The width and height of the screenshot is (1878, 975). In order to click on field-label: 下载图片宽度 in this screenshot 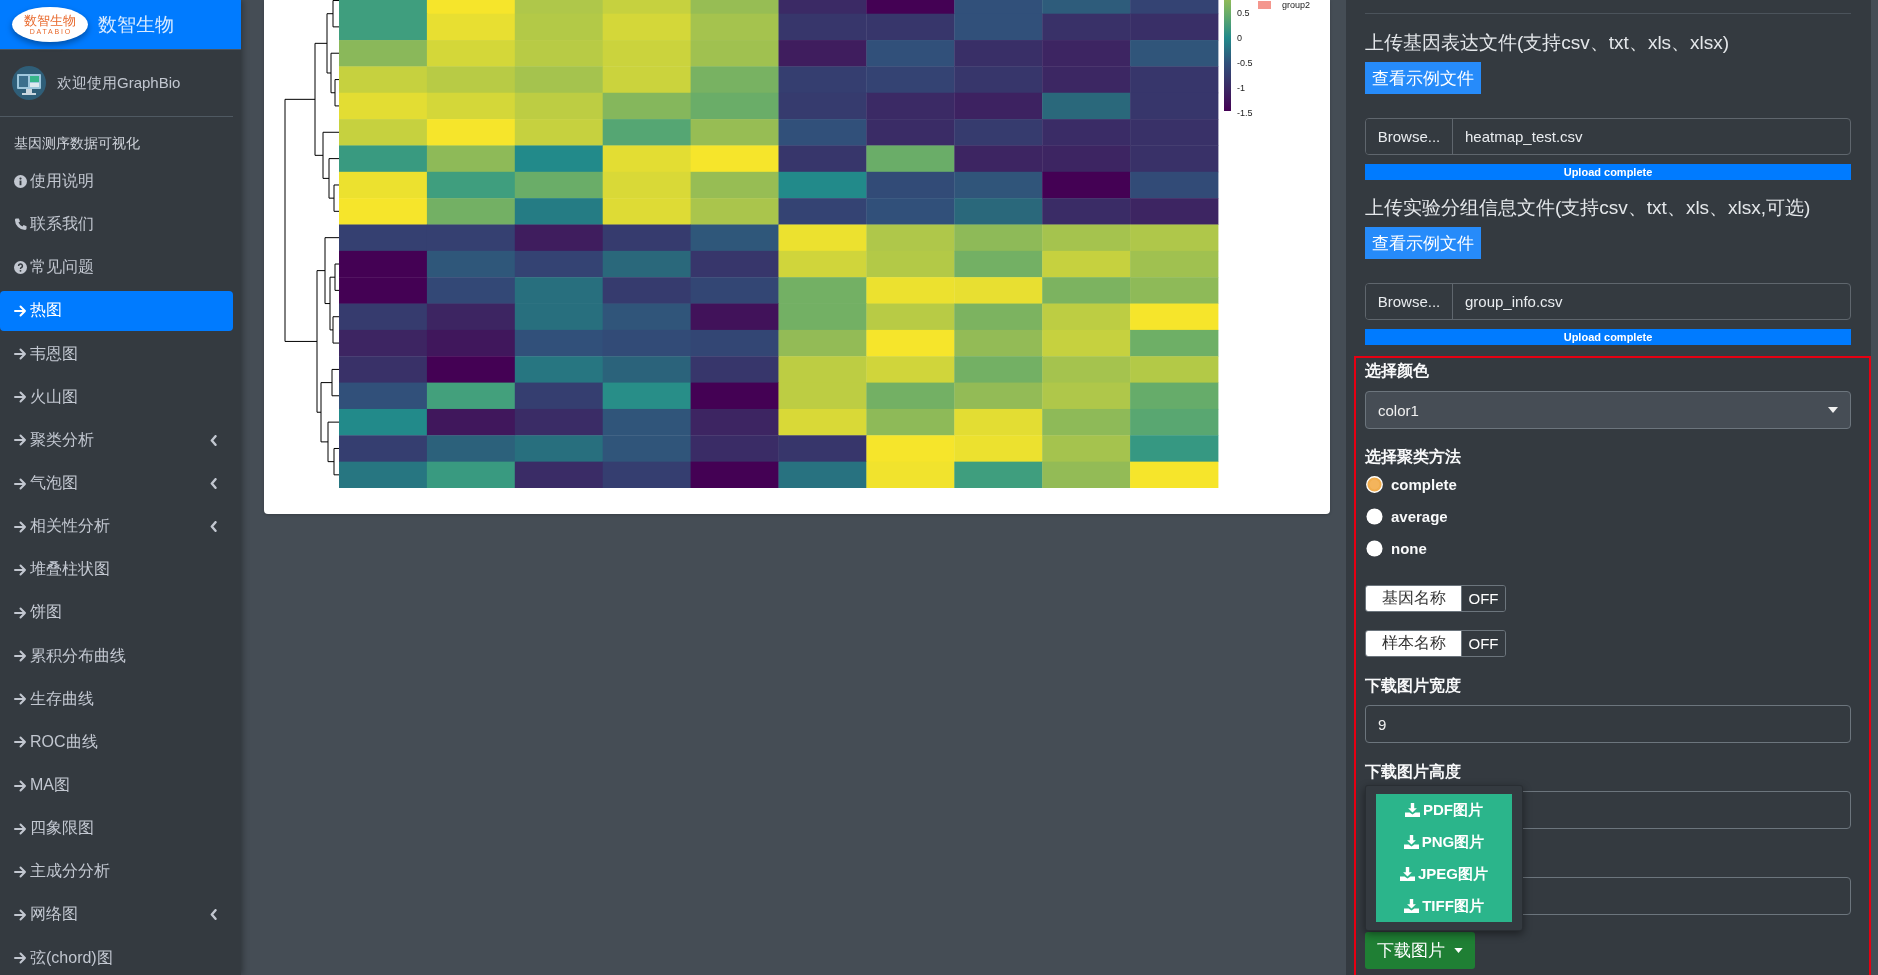, I will do `click(1413, 686)`.